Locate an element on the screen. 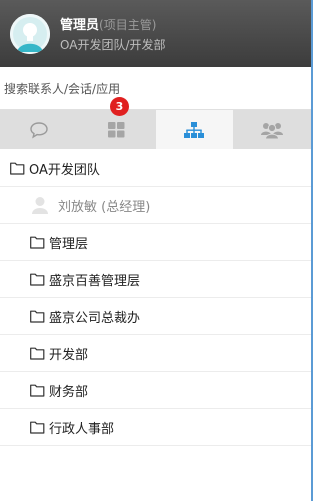  group-users-icon is located at coordinates (272, 130).